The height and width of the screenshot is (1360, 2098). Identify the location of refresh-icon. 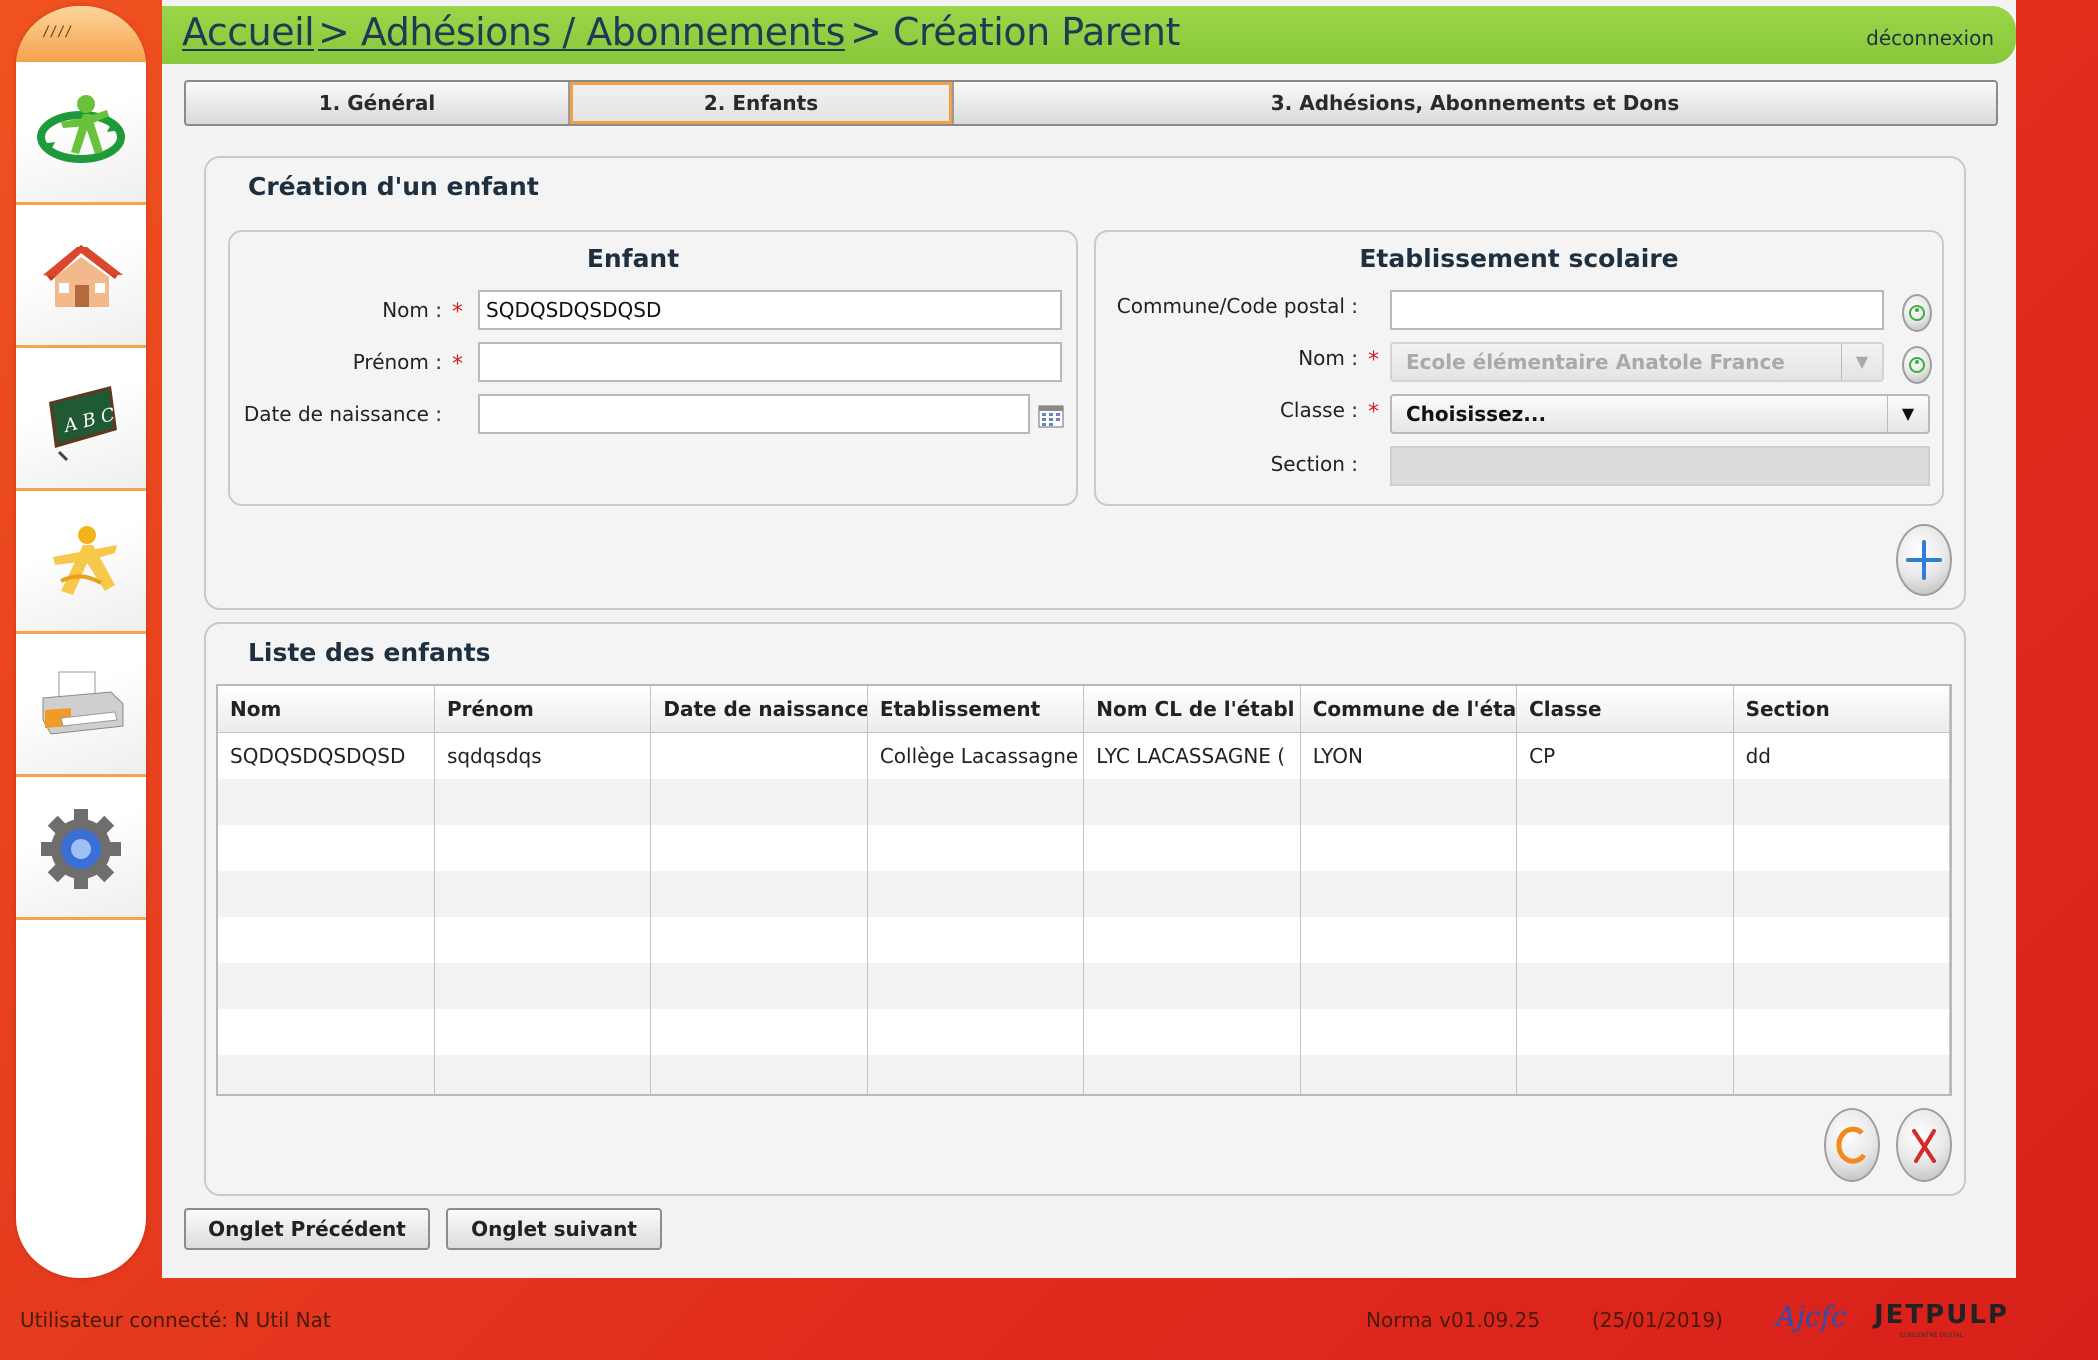
(1851, 1145).